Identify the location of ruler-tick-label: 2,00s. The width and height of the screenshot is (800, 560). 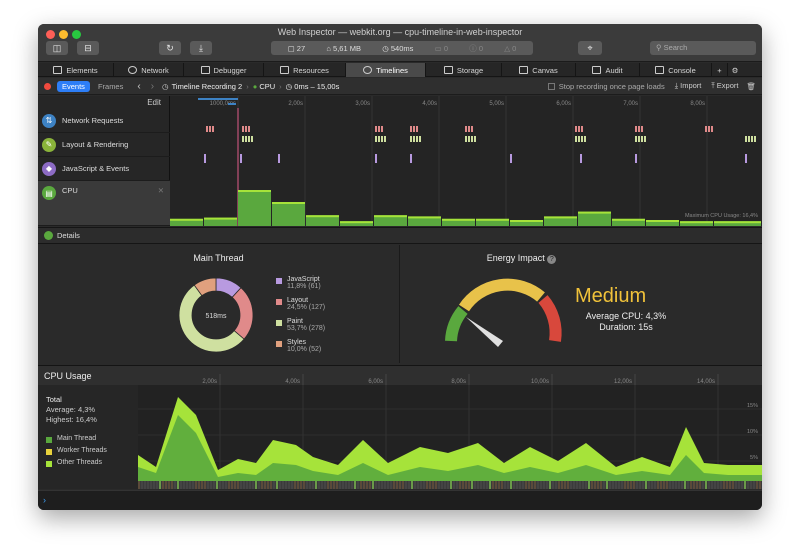
(295, 104).